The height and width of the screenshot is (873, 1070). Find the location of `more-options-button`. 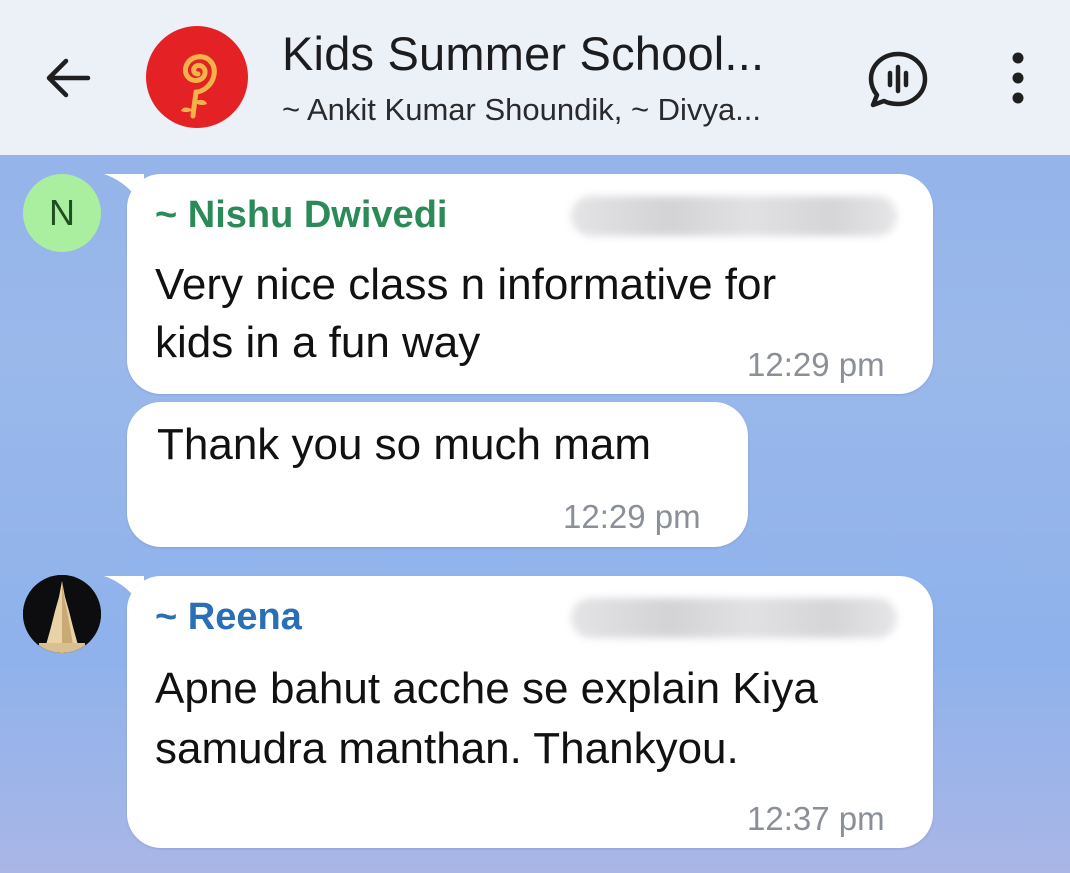

more-options-button is located at coordinates (1018, 78).